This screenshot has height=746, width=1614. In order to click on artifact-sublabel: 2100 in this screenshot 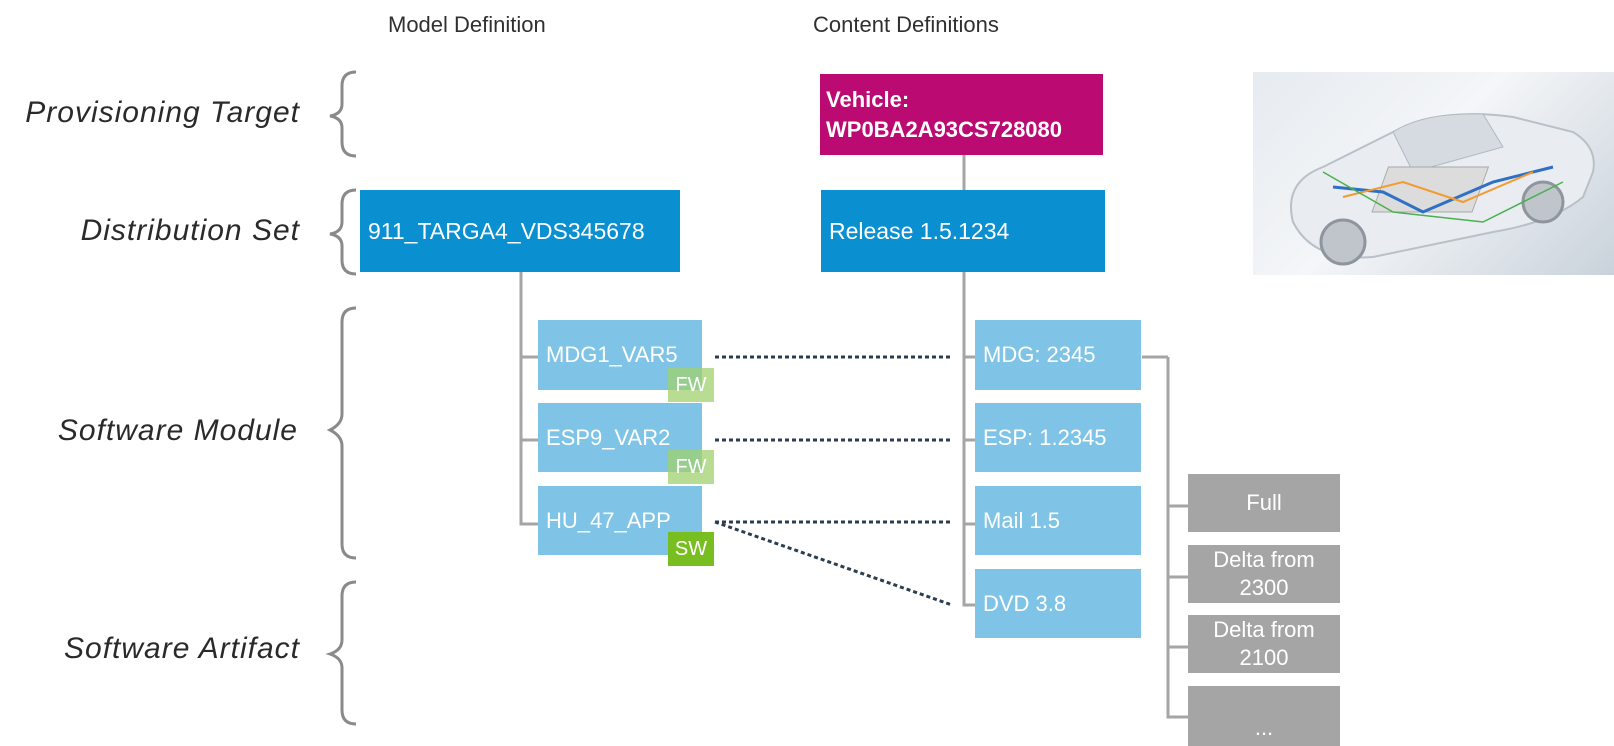, I will do `click(1264, 657)`.